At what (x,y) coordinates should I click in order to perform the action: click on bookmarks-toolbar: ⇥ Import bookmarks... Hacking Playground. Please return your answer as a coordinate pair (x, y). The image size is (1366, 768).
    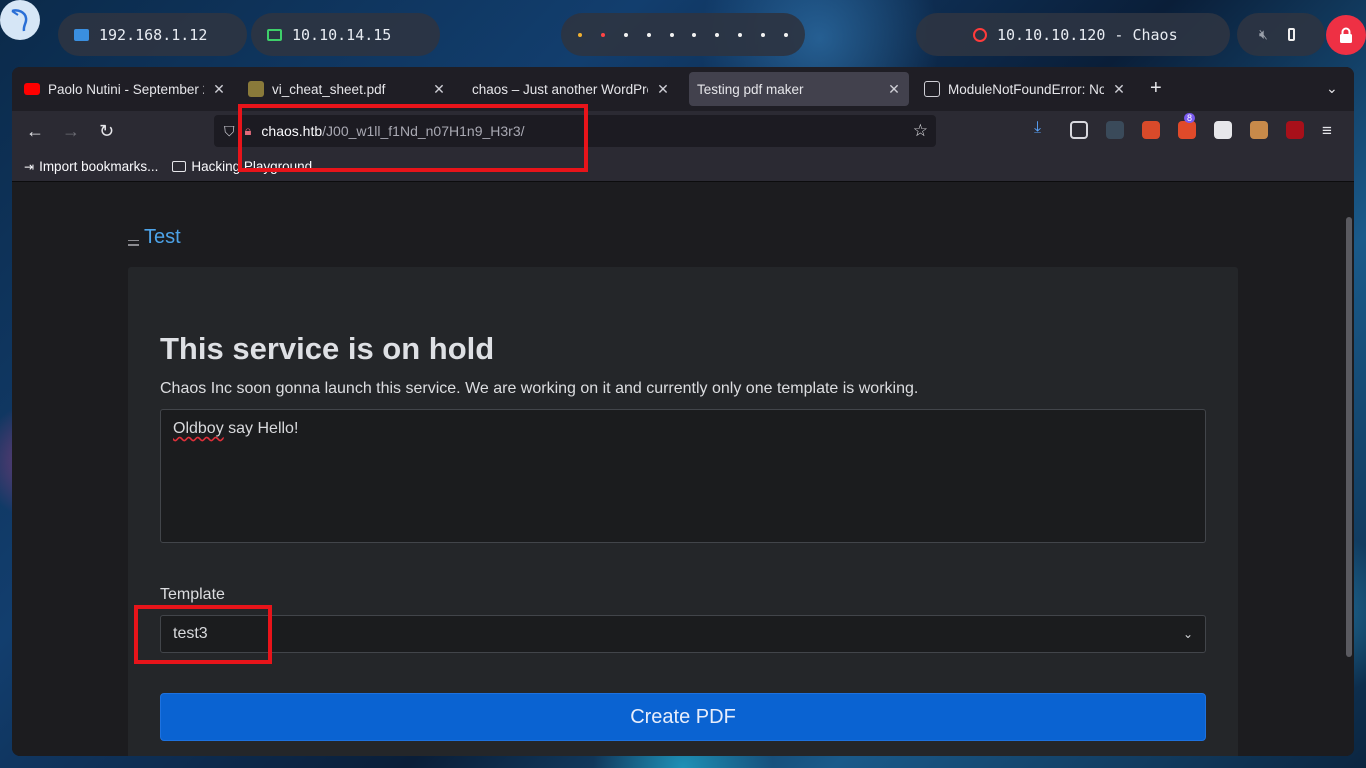
    Looking at the image, I should click on (683, 167).